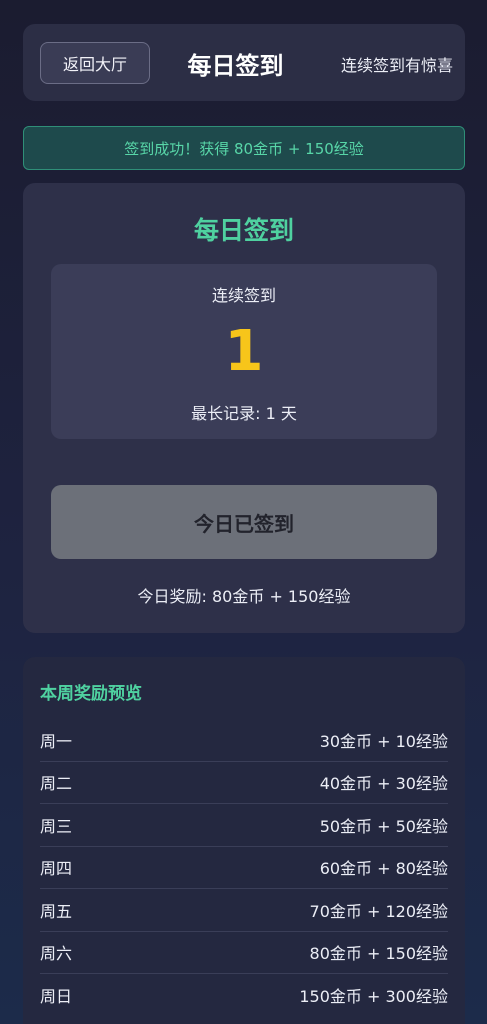  I want to click on week-row-thu: 周四 60金币 + 80经验, so click(244, 868).